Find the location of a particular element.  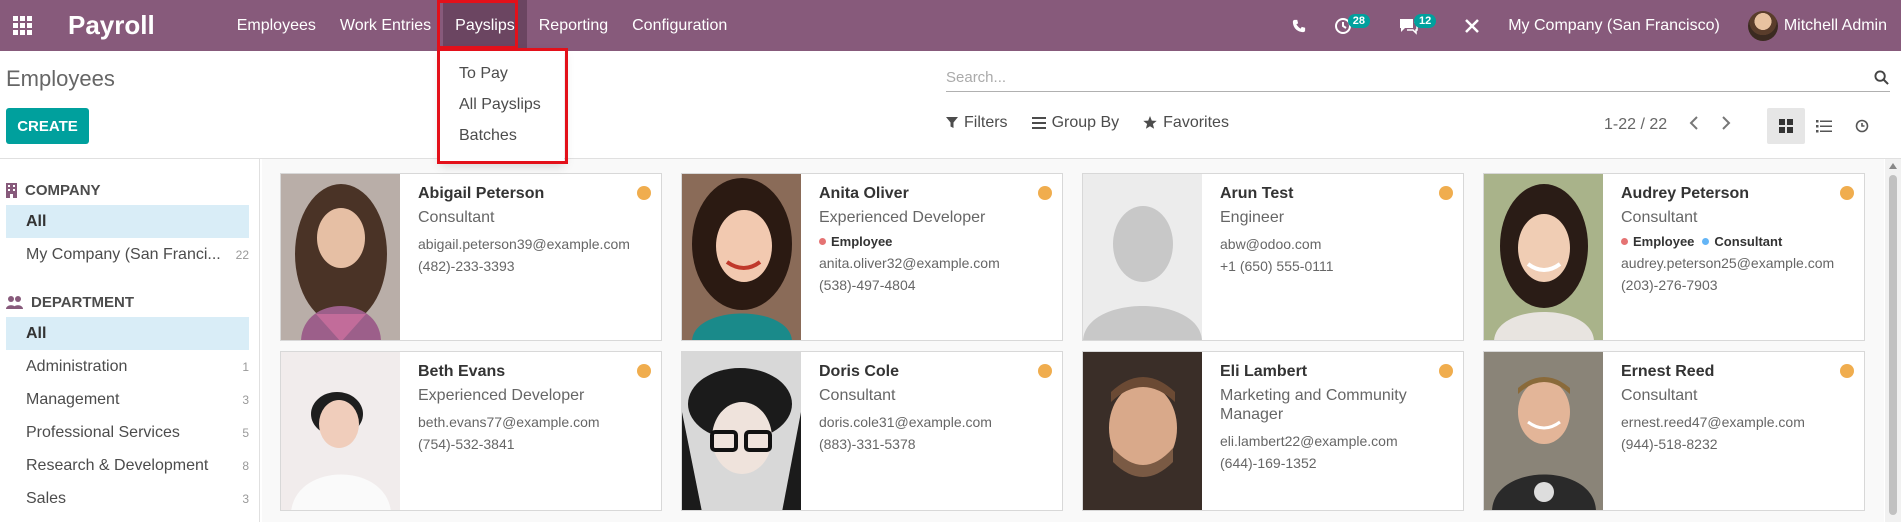

employee-phone: +1 (650) 555-0111 is located at coordinates (1277, 266).